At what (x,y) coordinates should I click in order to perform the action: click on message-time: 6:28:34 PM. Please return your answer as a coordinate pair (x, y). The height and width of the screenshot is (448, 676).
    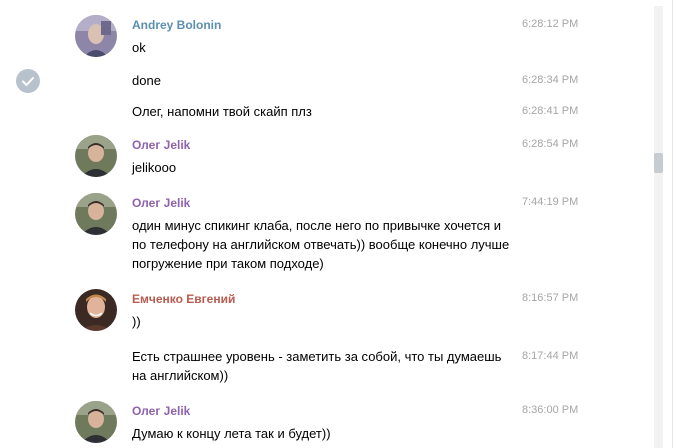
    Looking at the image, I should click on (550, 80).